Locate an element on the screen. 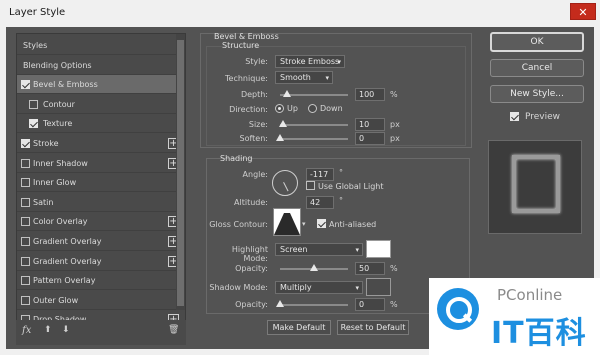 This screenshot has height=355, width=600. close-button: ✕ is located at coordinates (583, 11).